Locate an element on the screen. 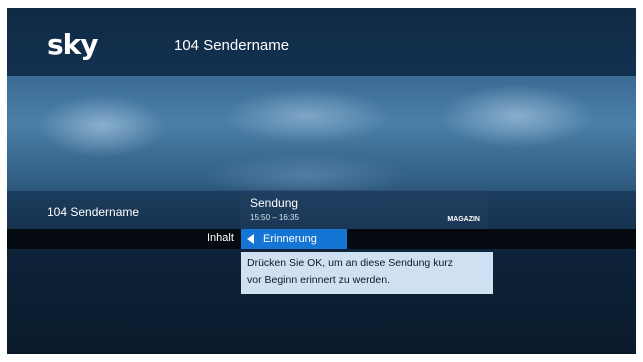  program-time: 15:50 – 16:35 is located at coordinates (274, 217).